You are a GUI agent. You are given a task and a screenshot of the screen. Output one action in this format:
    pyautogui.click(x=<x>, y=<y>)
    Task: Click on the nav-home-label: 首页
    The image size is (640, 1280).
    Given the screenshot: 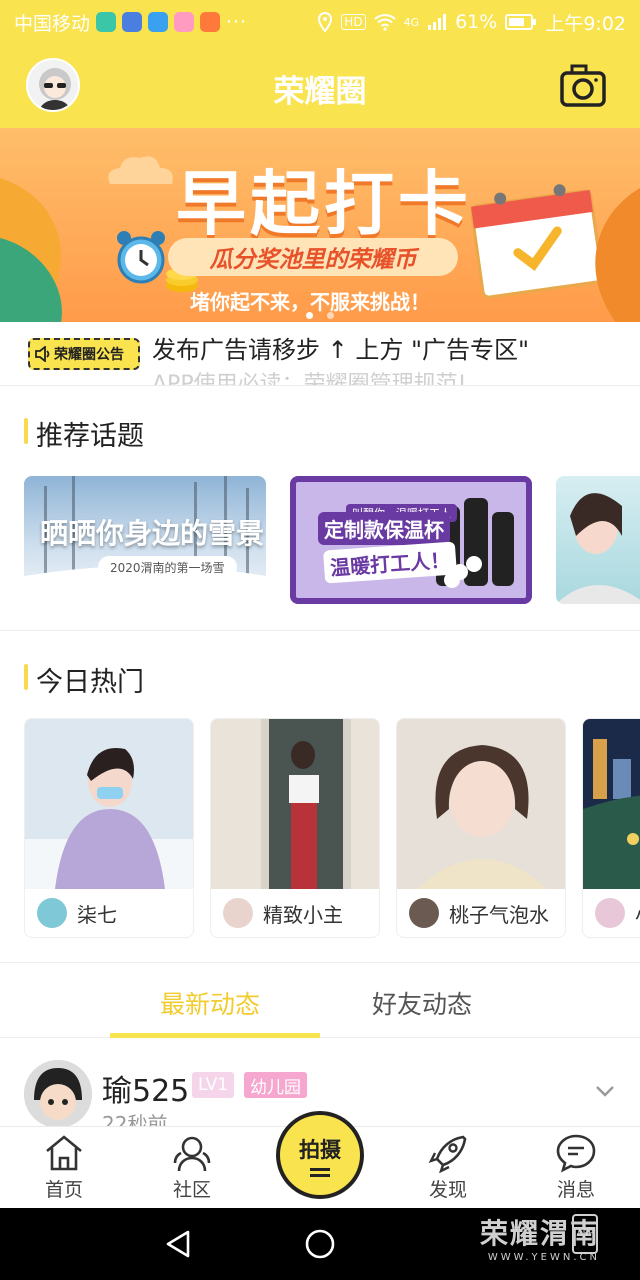 What is the action you would take?
    pyautogui.click(x=63, y=1190)
    